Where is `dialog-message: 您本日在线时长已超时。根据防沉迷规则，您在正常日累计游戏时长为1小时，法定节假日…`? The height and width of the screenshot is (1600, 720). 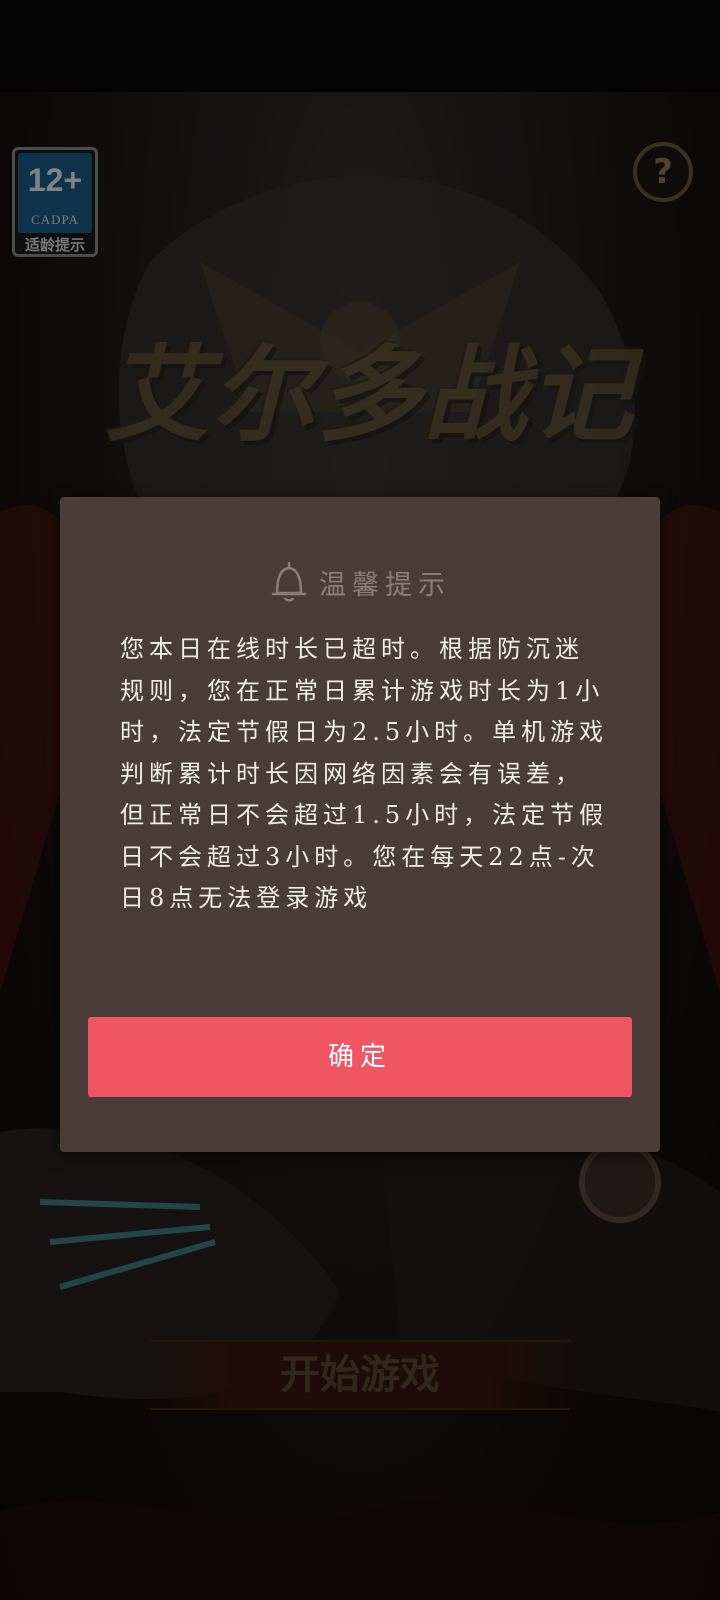 dialog-message: 您本日在线时长已超时。根据防沉迷规则，您在正常日累计游戏时长为1小时，法定节假日… is located at coordinates (364, 773).